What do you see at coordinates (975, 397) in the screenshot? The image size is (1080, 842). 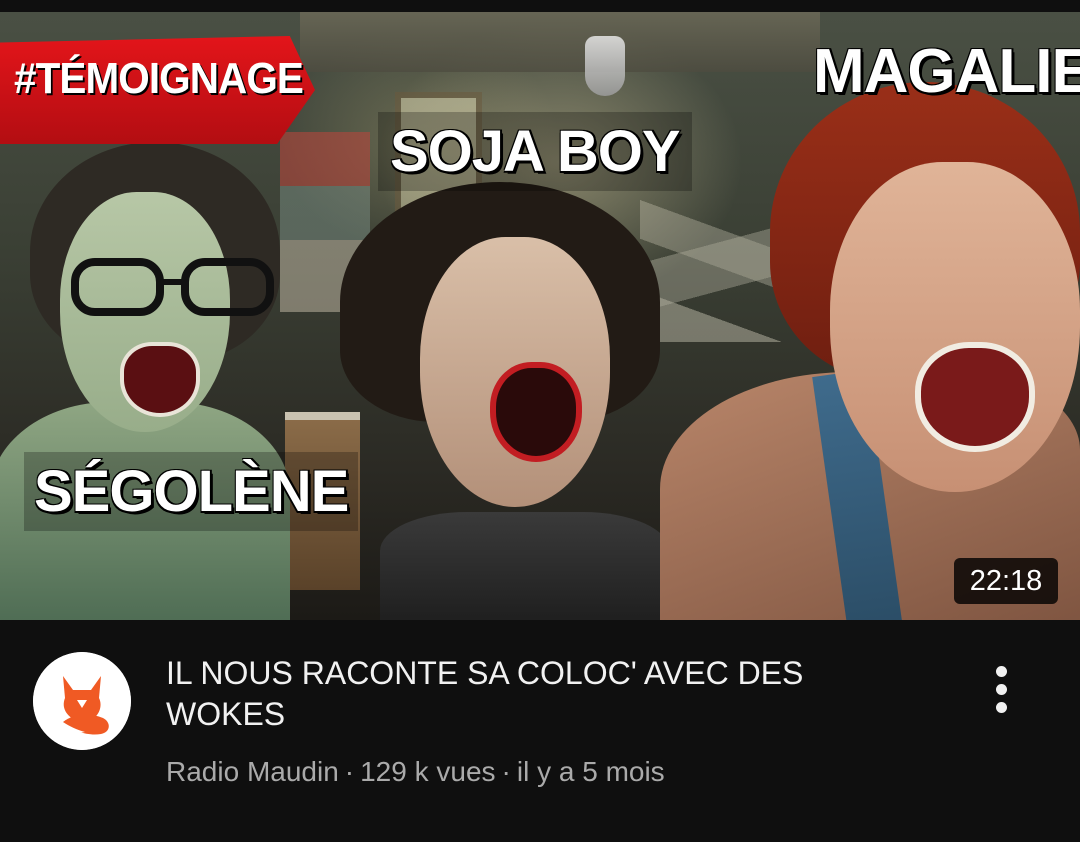 I see `person-right-mouth` at bounding box center [975, 397].